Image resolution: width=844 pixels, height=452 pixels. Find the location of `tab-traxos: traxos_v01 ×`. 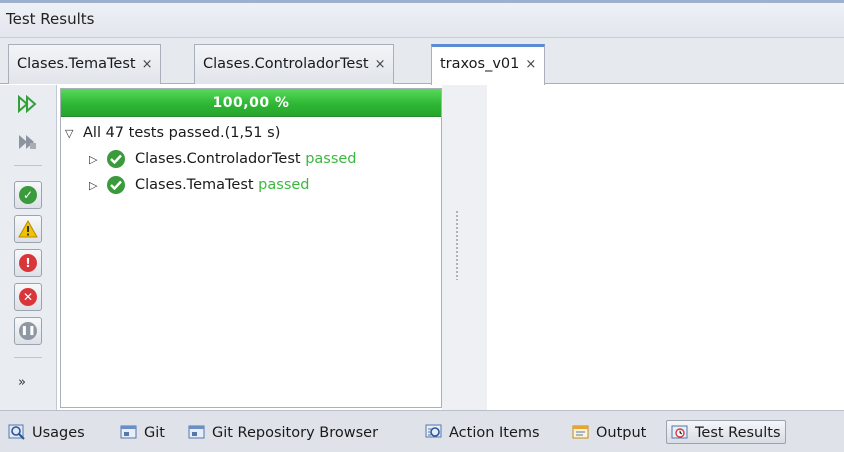

tab-traxos: traxos_v01 × is located at coordinates (488, 64).